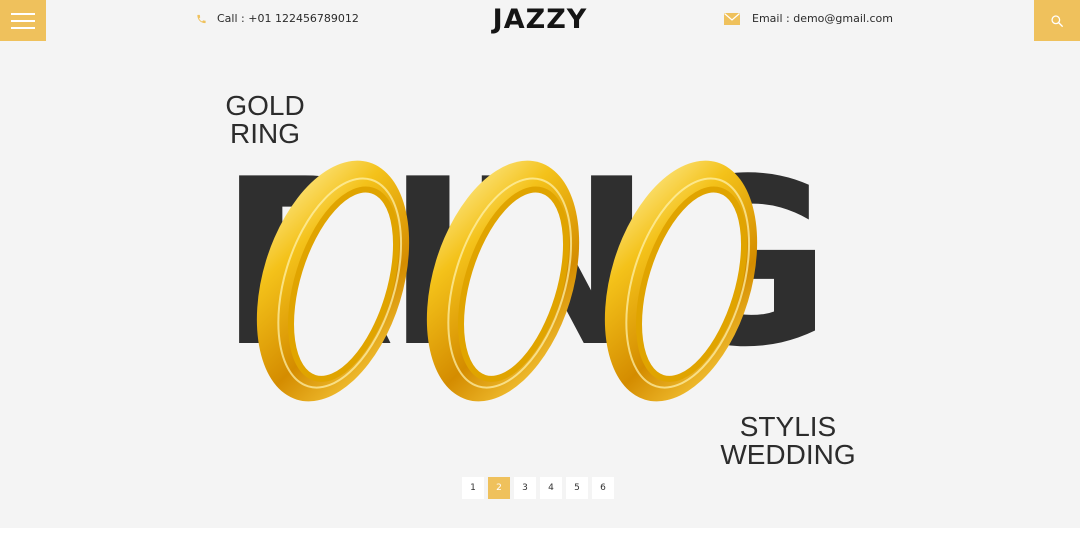 This screenshot has width=1080, height=535. What do you see at coordinates (473, 488) in the screenshot?
I see `page-button-1: 1` at bounding box center [473, 488].